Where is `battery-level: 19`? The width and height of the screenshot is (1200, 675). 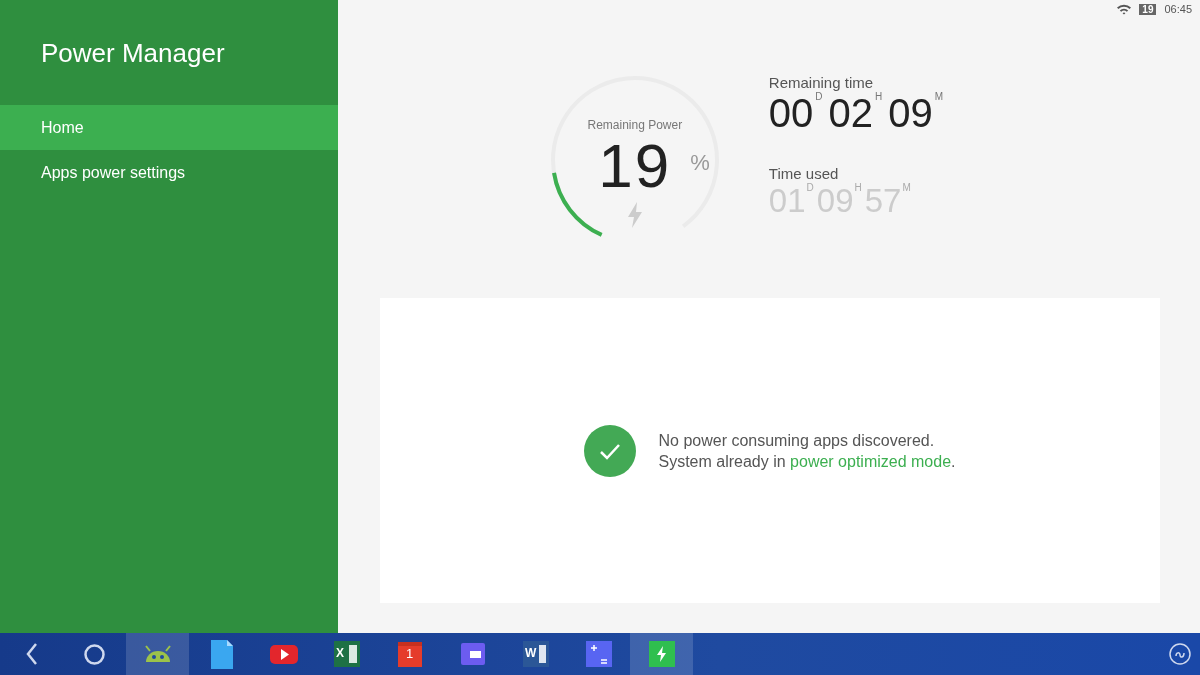
battery-level: 19 is located at coordinates (1148, 9).